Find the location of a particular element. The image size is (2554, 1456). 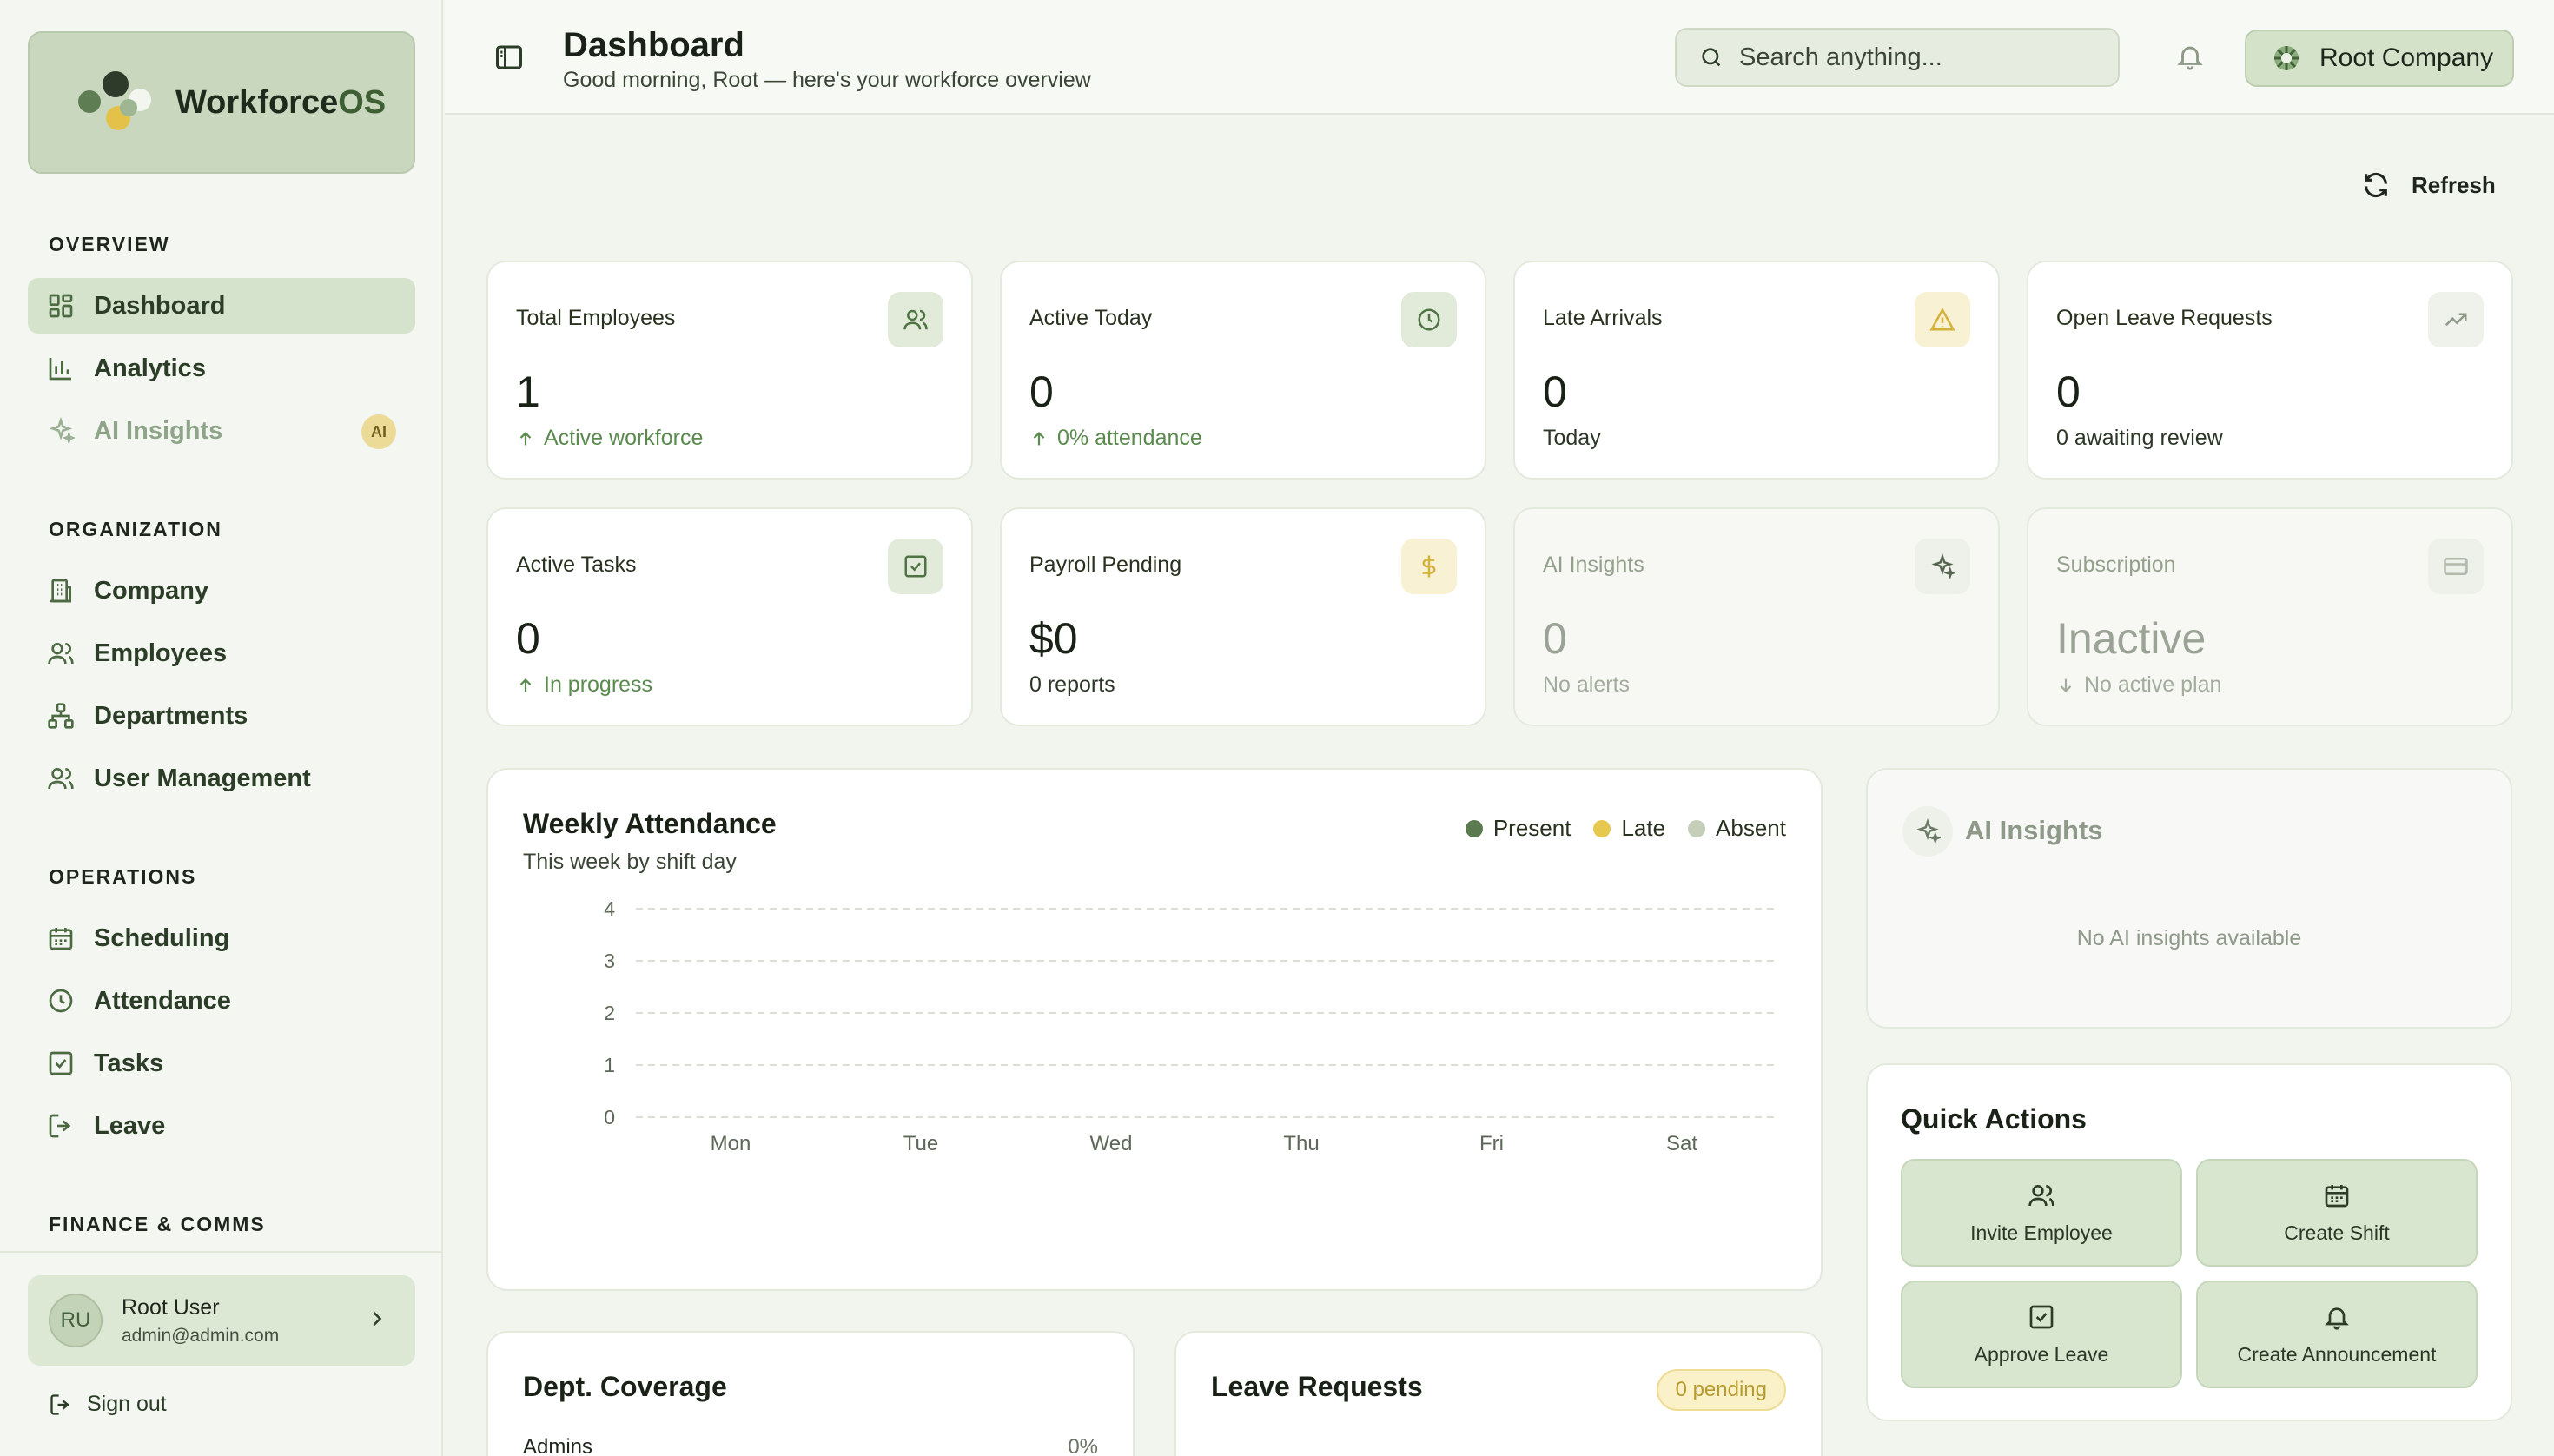

stat-sub: 0% attendance is located at coordinates (1115, 438).